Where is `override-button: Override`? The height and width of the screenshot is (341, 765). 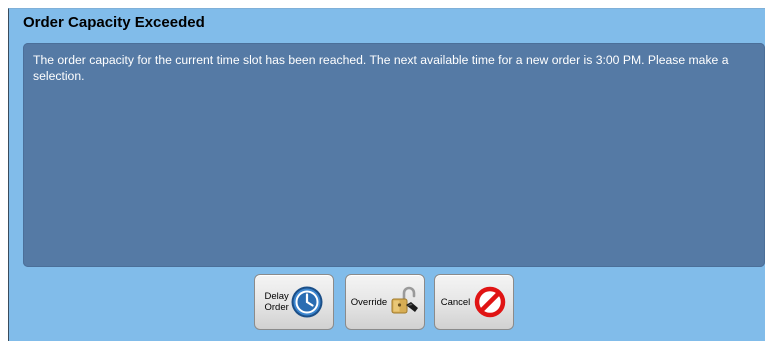
override-button: Override is located at coordinates (385, 302).